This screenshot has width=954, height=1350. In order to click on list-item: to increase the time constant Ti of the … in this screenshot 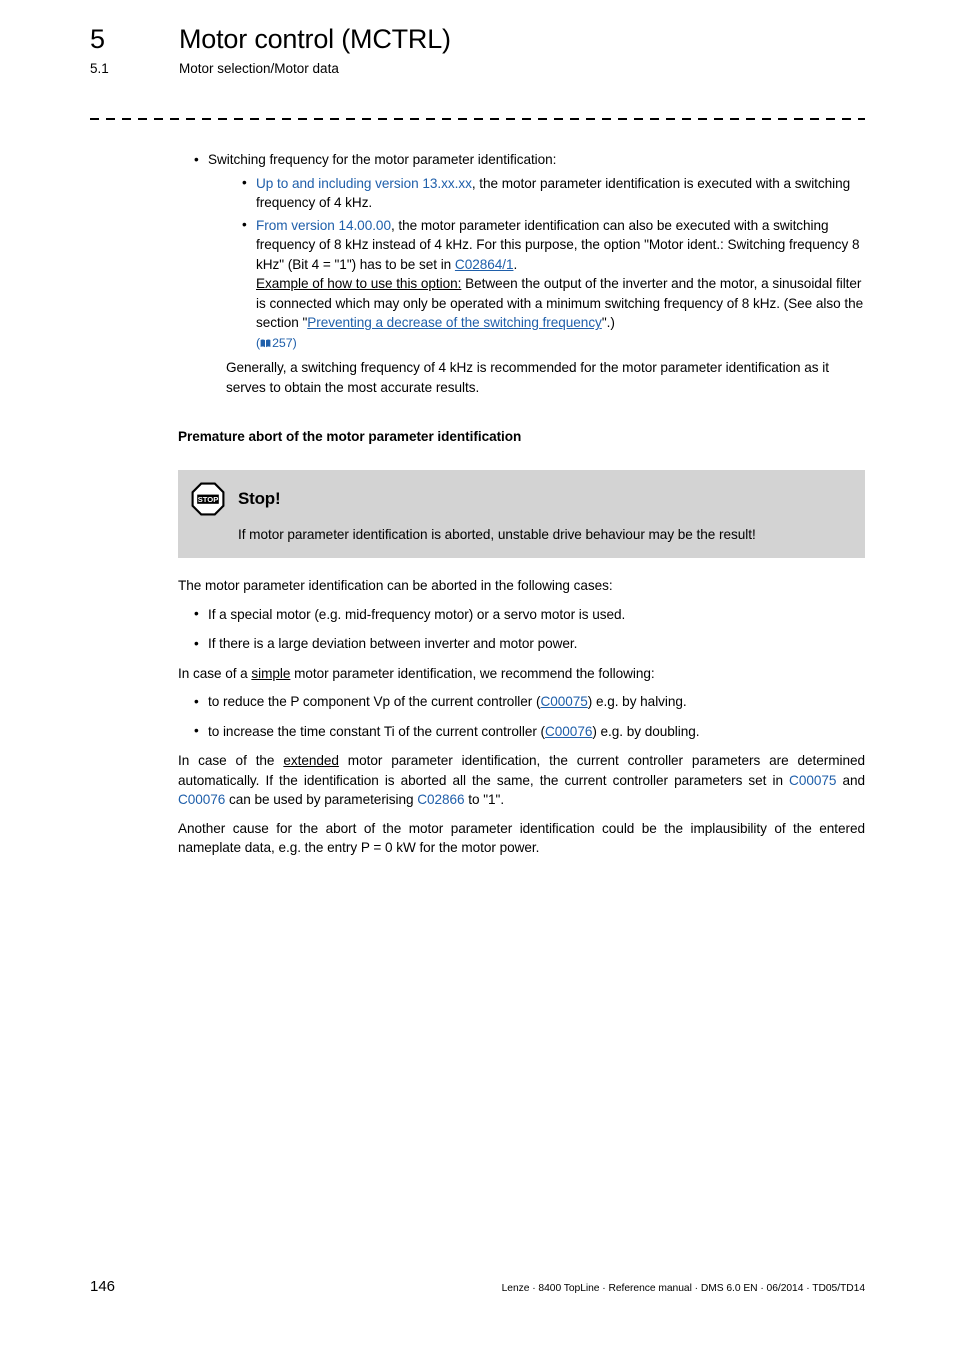, I will do `click(528, 731)`.